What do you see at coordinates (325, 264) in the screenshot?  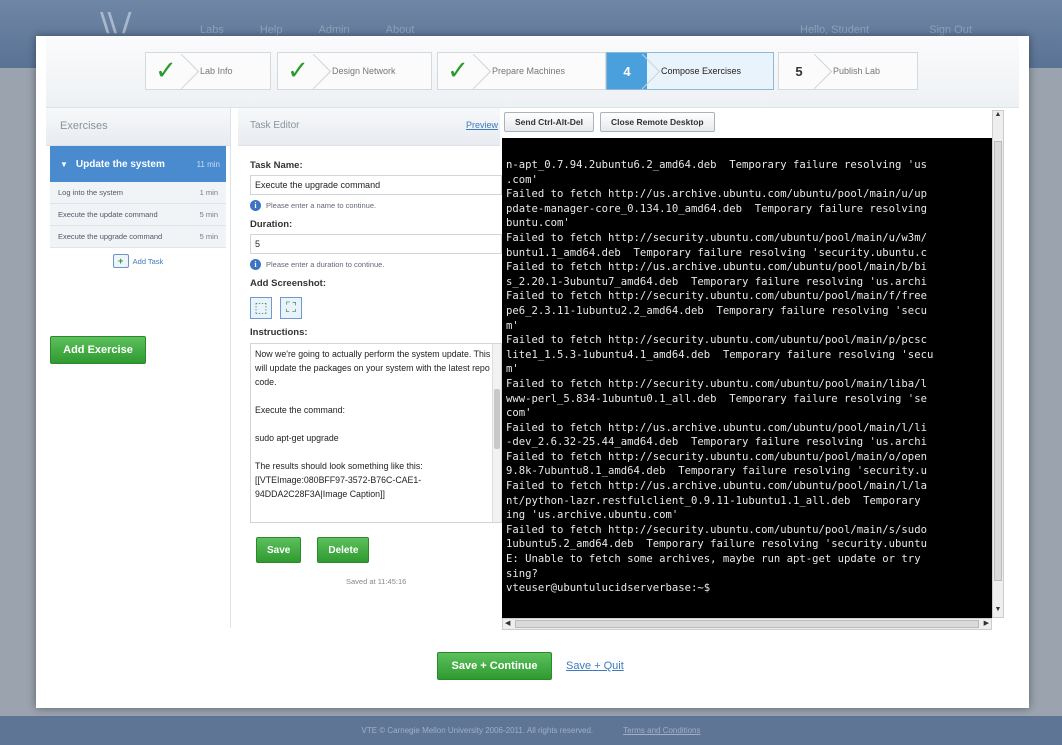 I see `hint-text: Please enter a duration to continue.` at bounding box center [325, 264].